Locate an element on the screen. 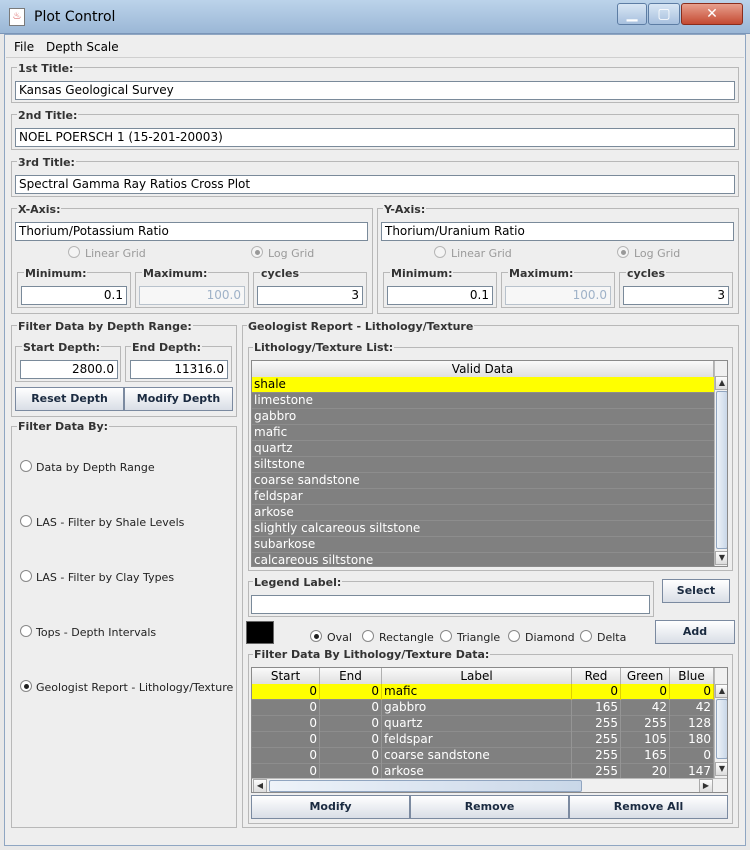 The height and width of the screenshot is (850, 750). select-button: Select is located at coordinates (696, 591).